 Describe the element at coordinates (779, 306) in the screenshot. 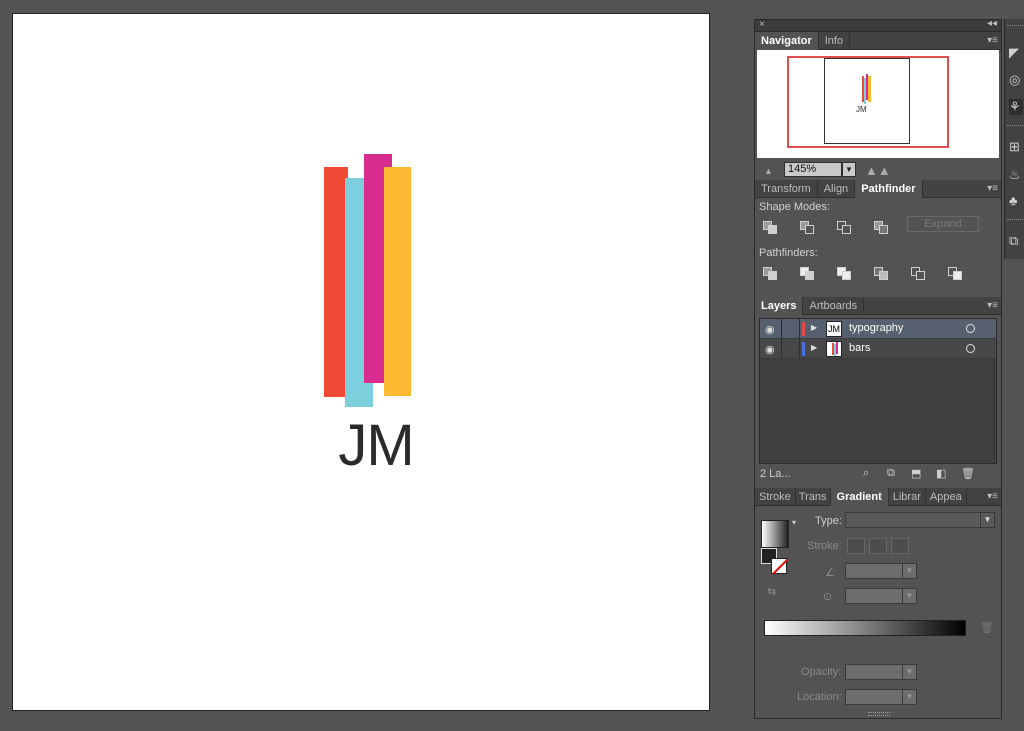

I see `tab-layers: Layers` at that location.